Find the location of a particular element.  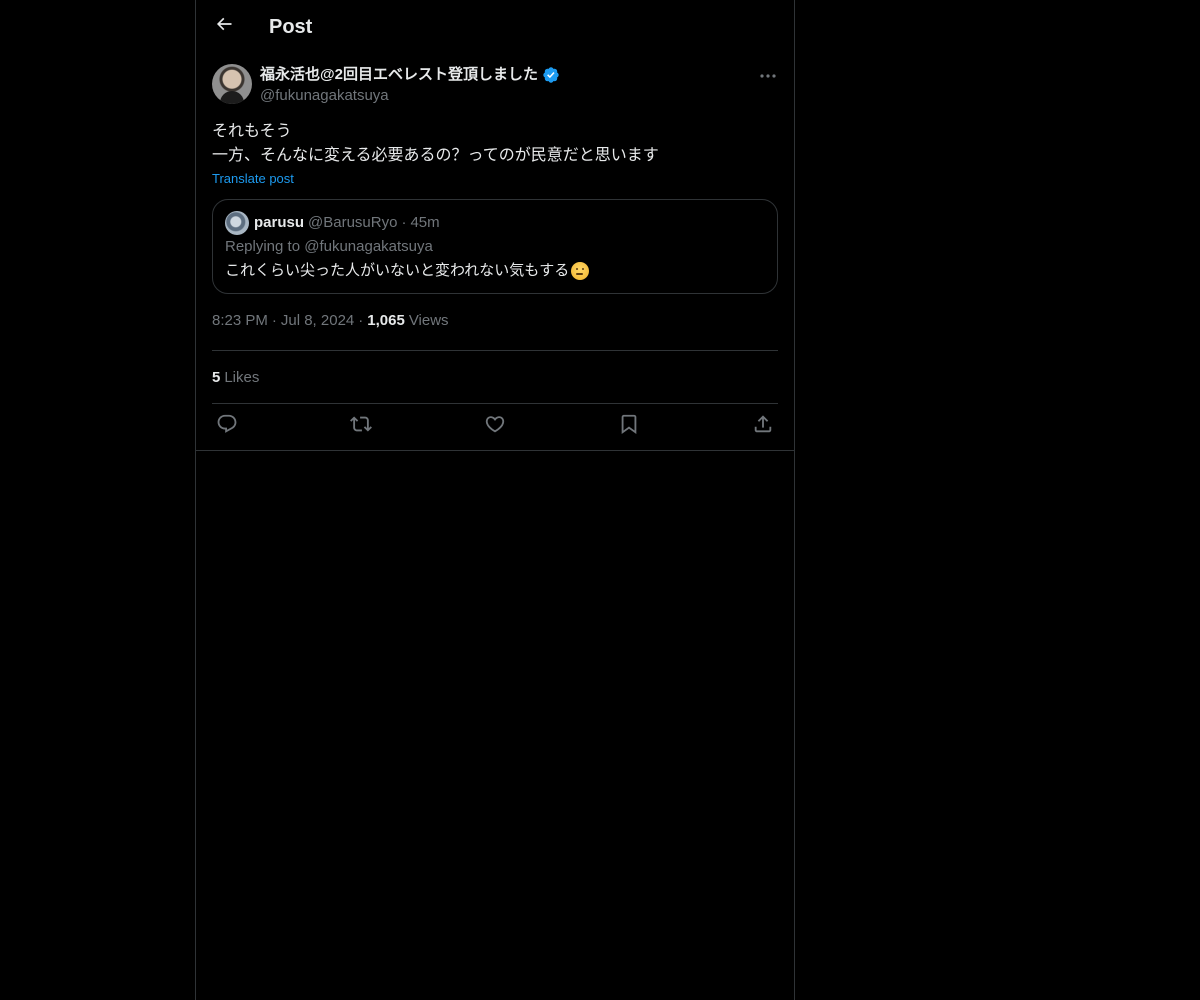

action-bar is located at coordinates (495, 426).